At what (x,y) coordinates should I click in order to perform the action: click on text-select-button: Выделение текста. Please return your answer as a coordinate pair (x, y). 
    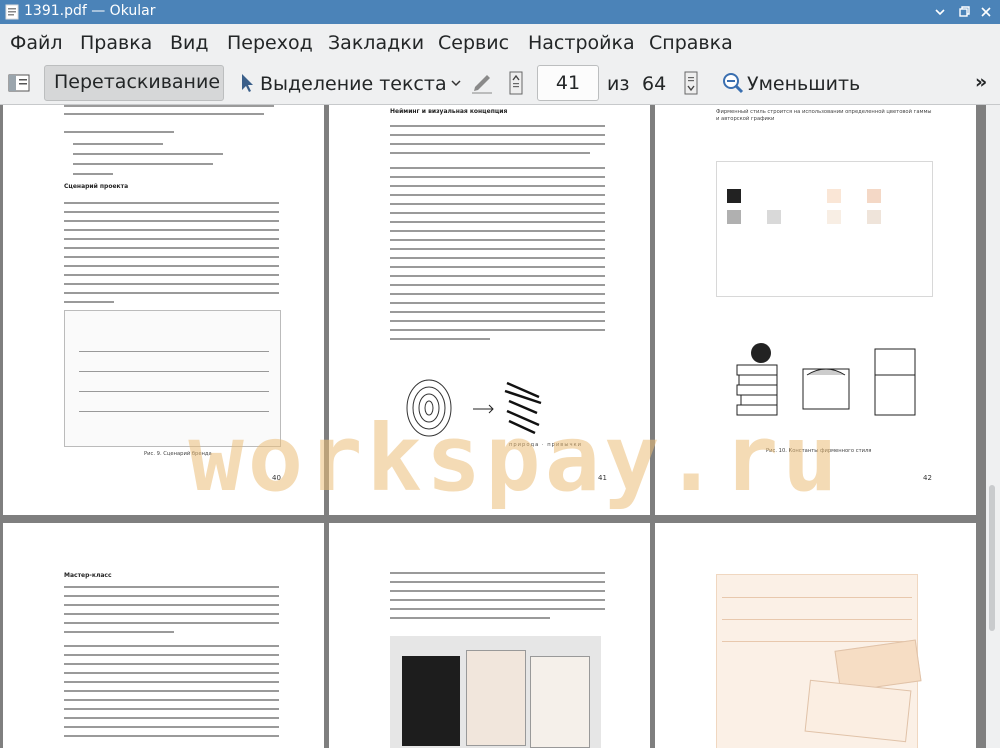
    Looking at the image, I should click on (353, 84).